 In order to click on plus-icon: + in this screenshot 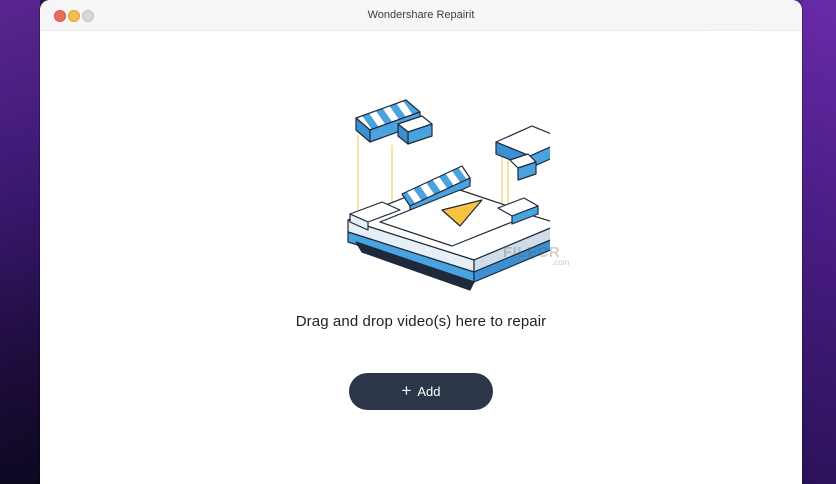, I will do `click(406, 390)`.